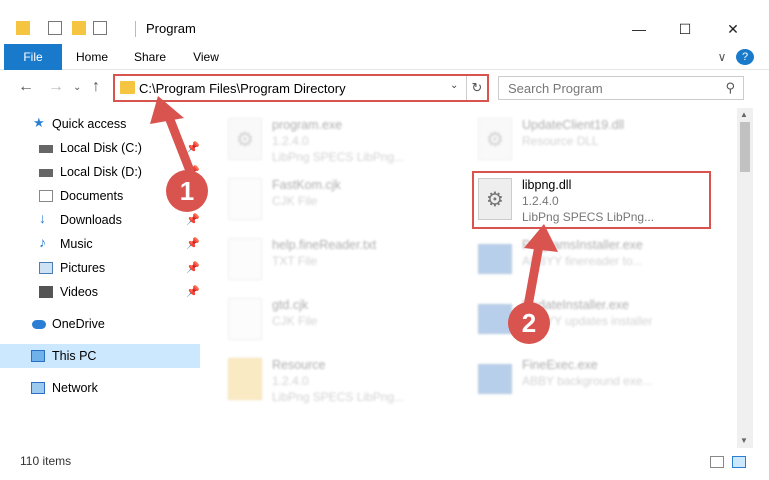 Image resolution: width=769 pixels, height=480 pixels. What do you see at coordinates (744, 114) in the screenshot?
I see `scroll-up-icon: ▲` at bounding box center [744, 114].